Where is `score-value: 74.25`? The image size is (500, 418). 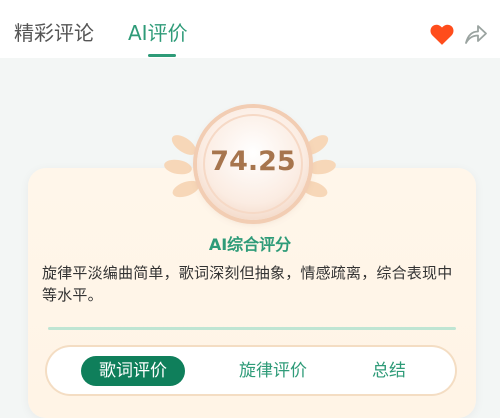 score-value: 74.25 is located at coordinates (253, 161).